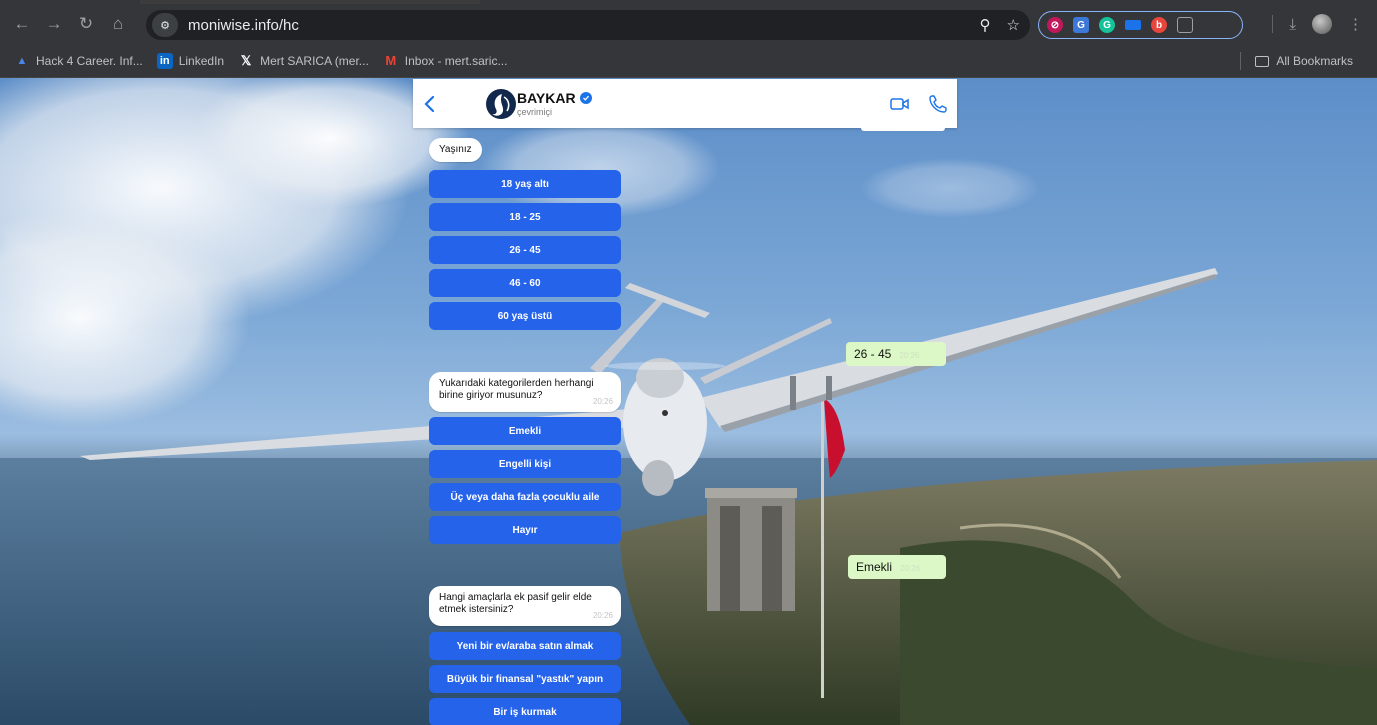  I want to click on reload-icon: ↻, so click(86, 24).